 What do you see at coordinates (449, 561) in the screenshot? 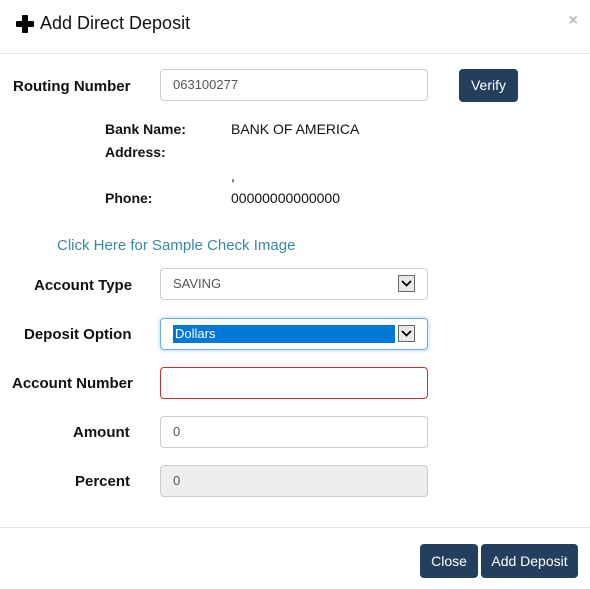
I see `close-button: Close` at bounding box center [449, 561].